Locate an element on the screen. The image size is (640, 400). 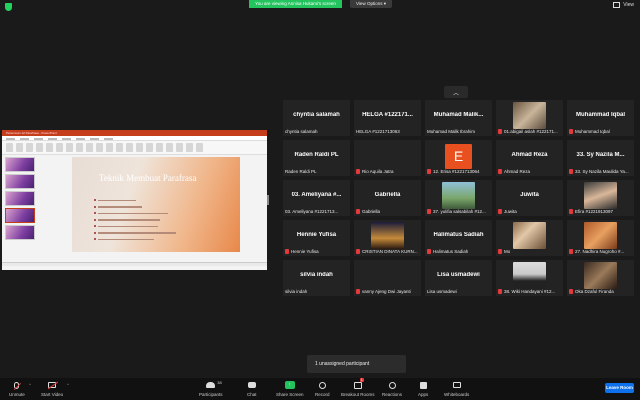
security-shield-icon is located at coordinates (8, 7).